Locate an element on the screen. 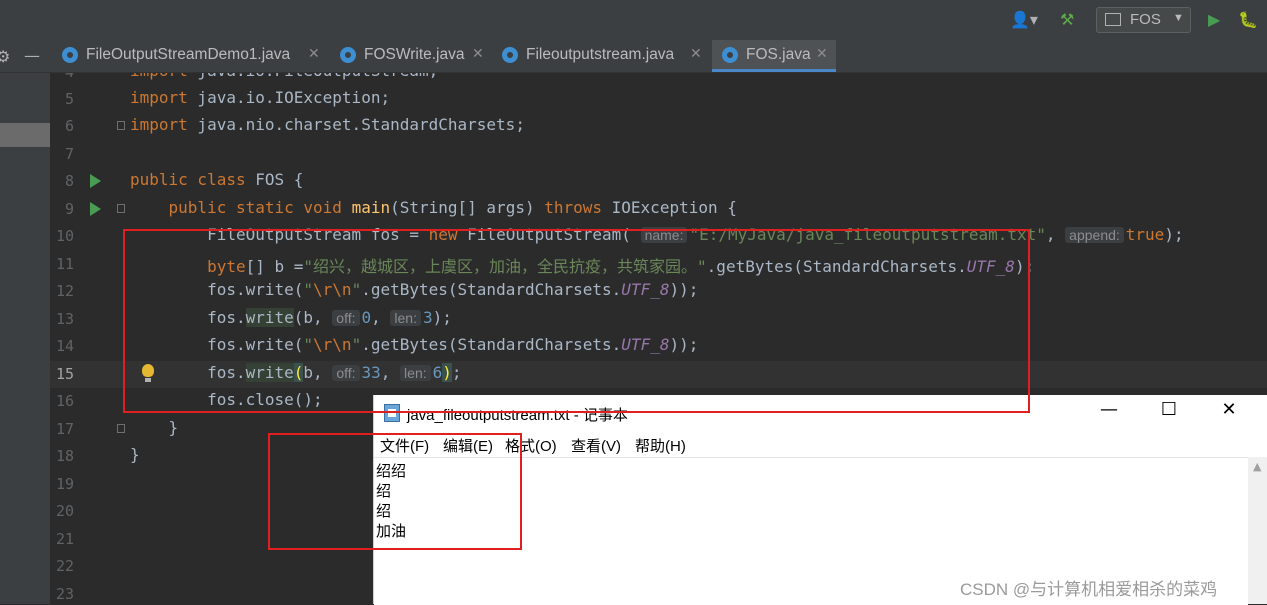  tab-label: FileOutputStreamDemo1.java is located at coordinates (188, 54).